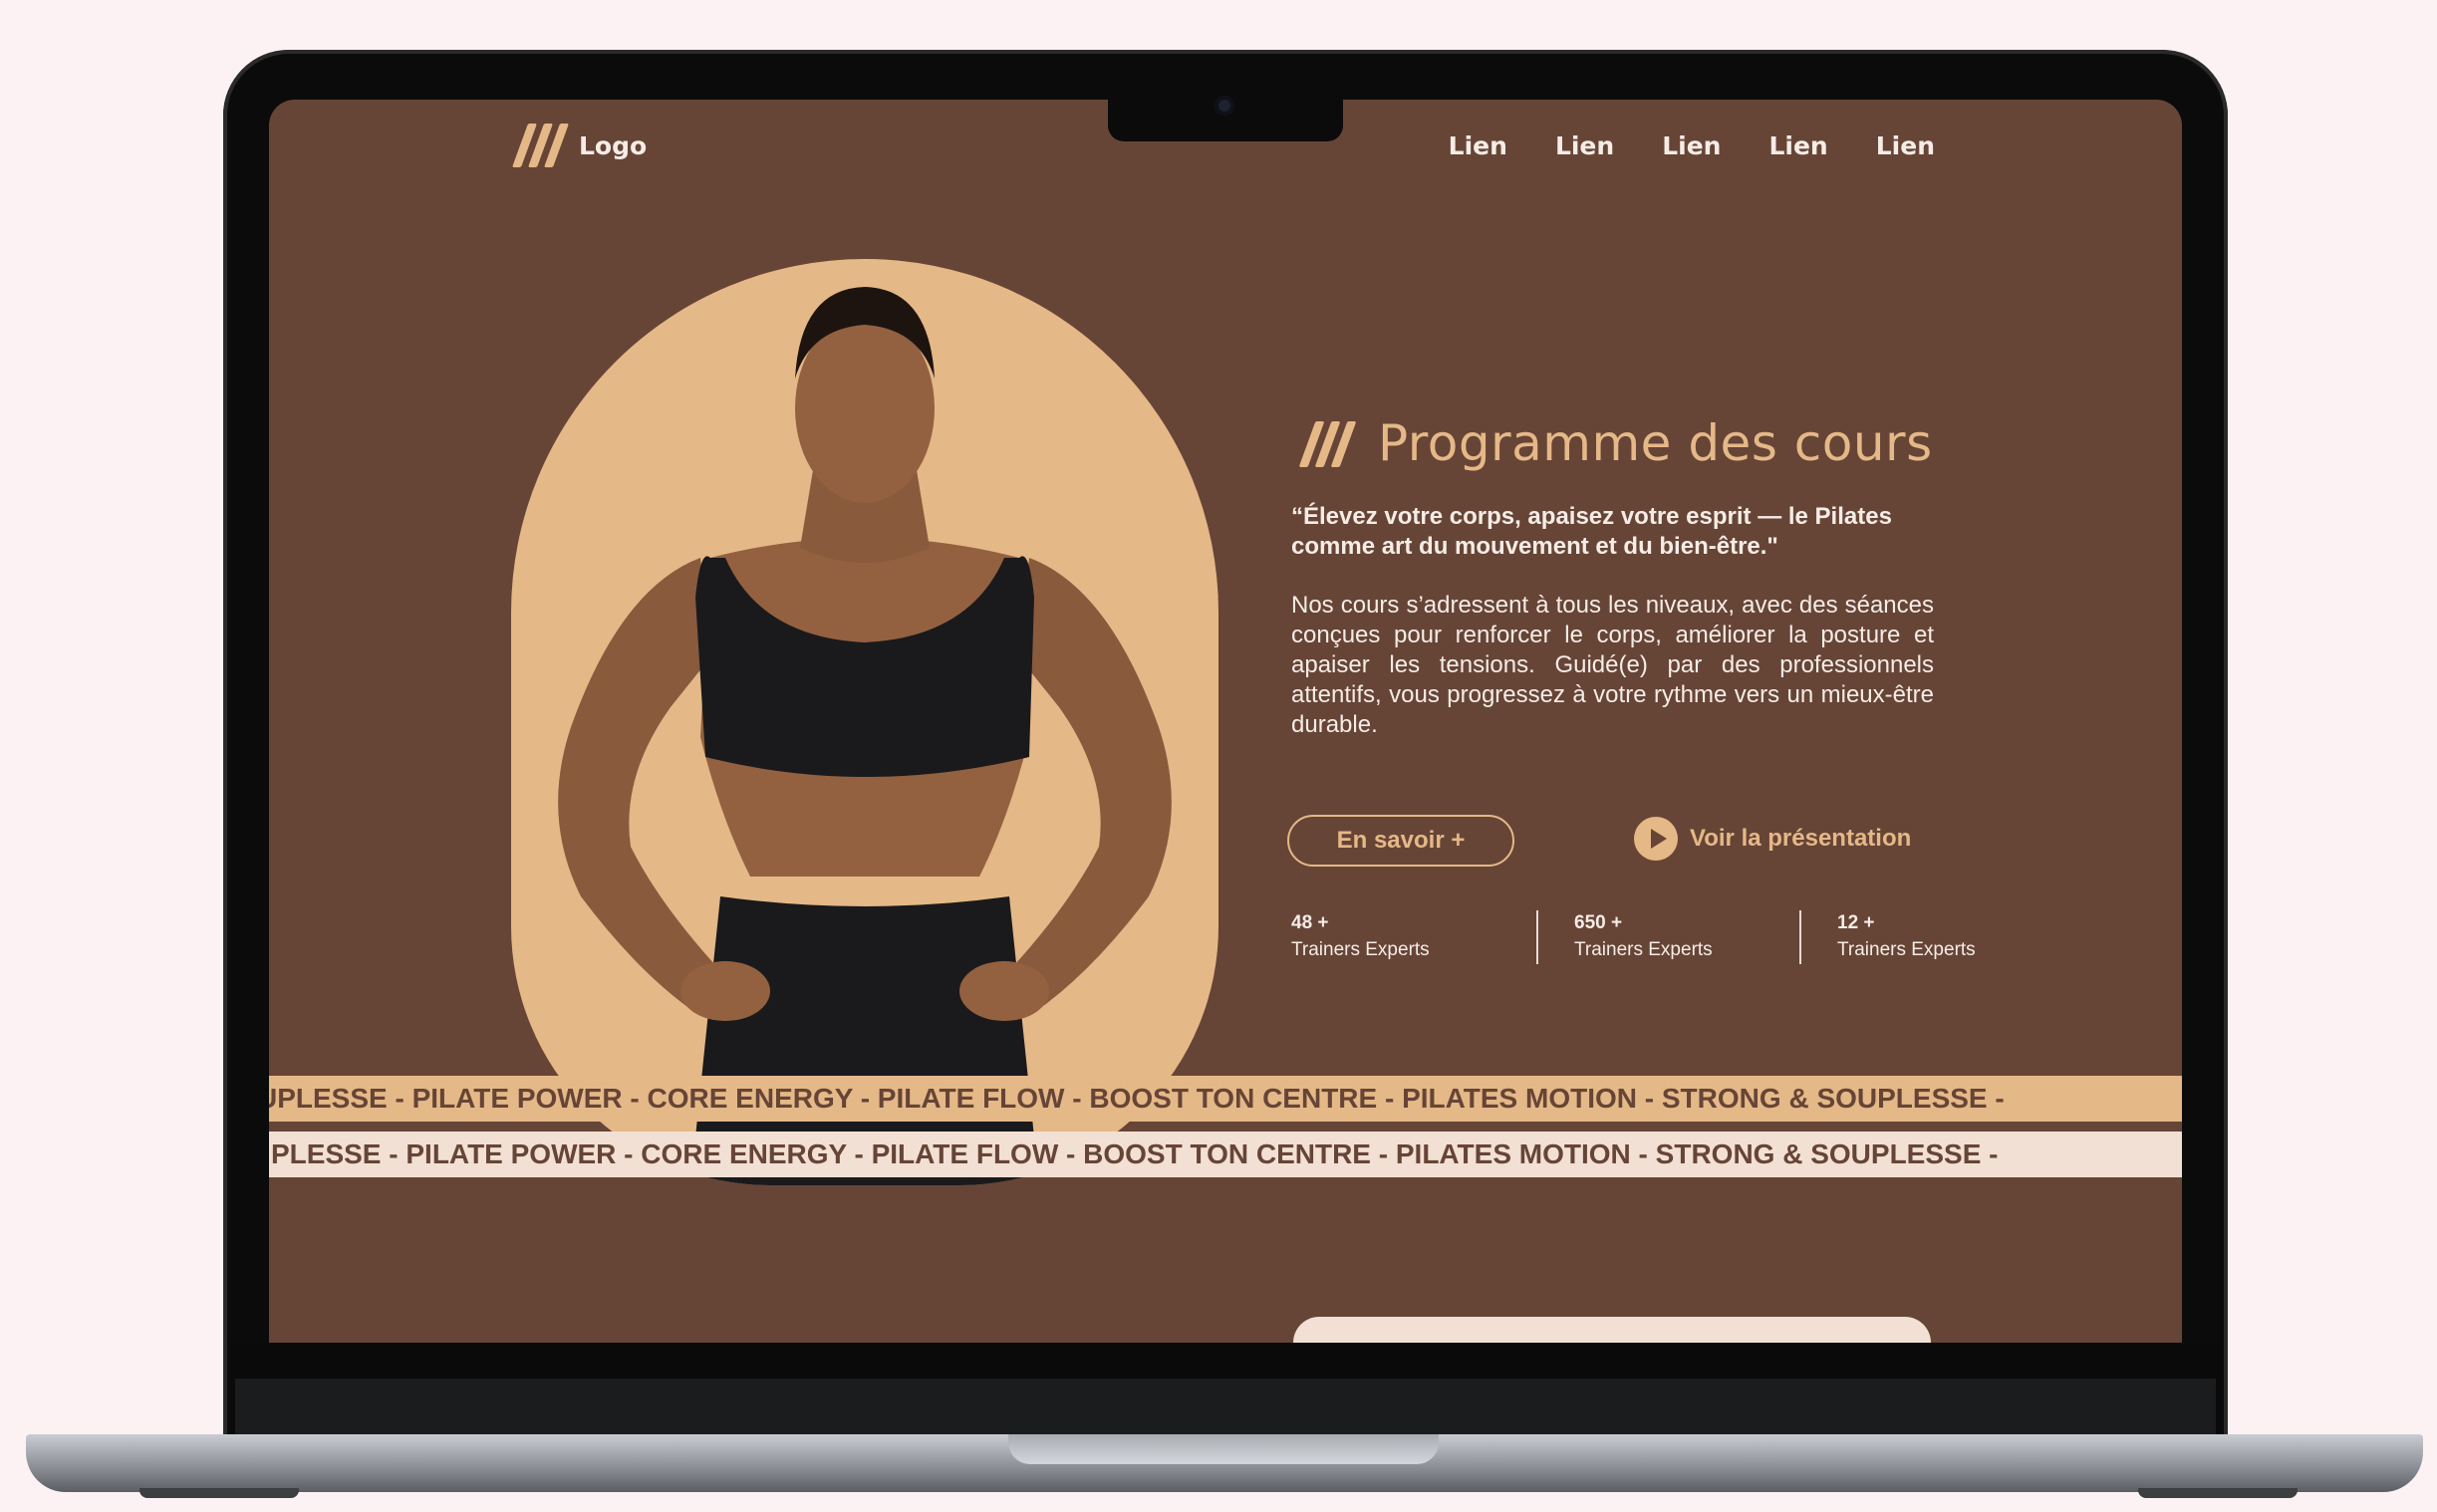  I want to click on watch-presentation-button: Voir la présentation, so click(1772, 839).